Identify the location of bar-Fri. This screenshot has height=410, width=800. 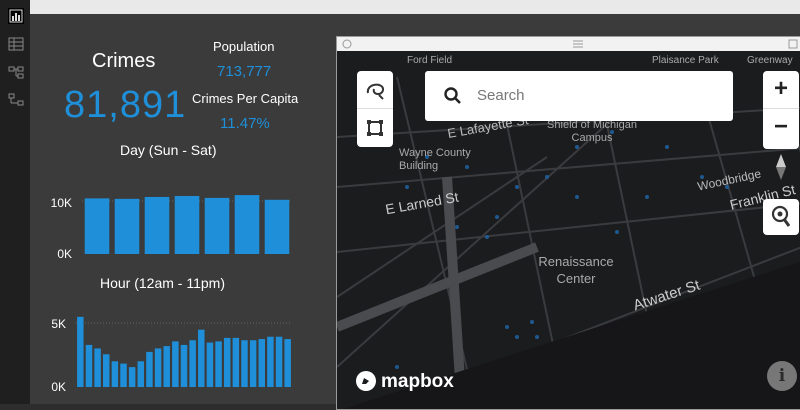
(247, 224).